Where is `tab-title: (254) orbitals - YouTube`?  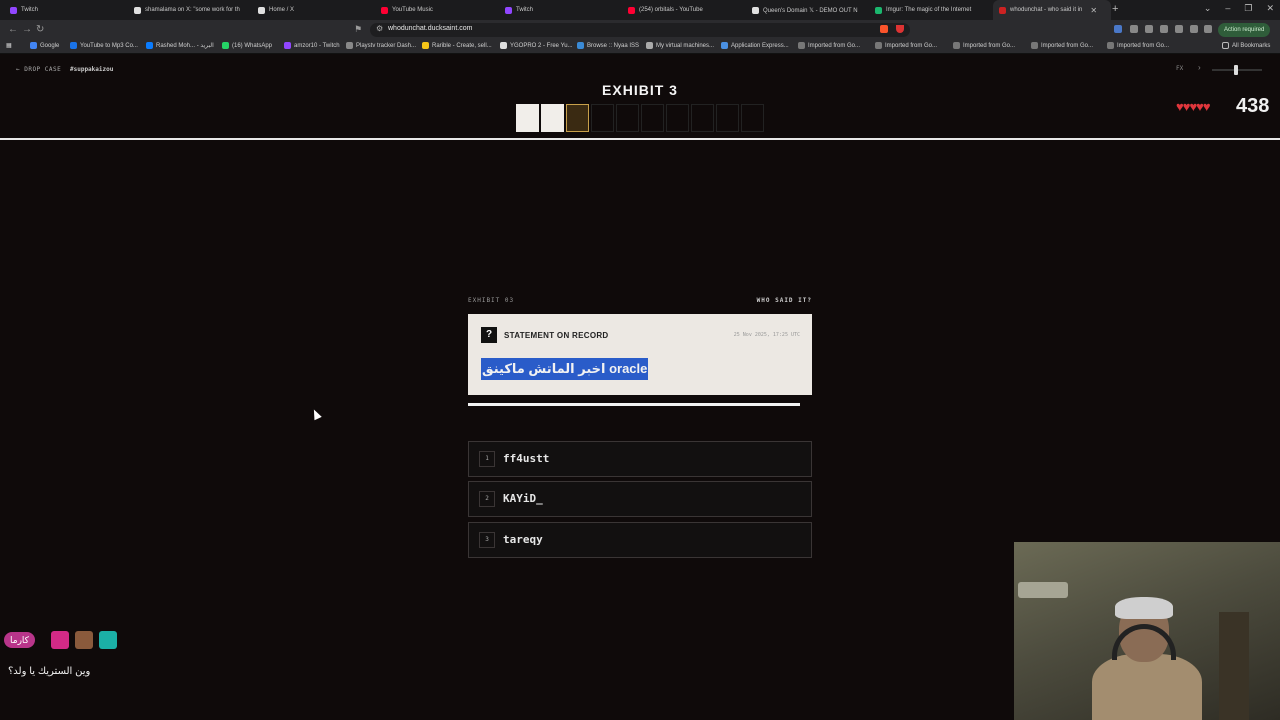 tab-title: (254) orbitals - YouTube is located at coordinates (671, 10).